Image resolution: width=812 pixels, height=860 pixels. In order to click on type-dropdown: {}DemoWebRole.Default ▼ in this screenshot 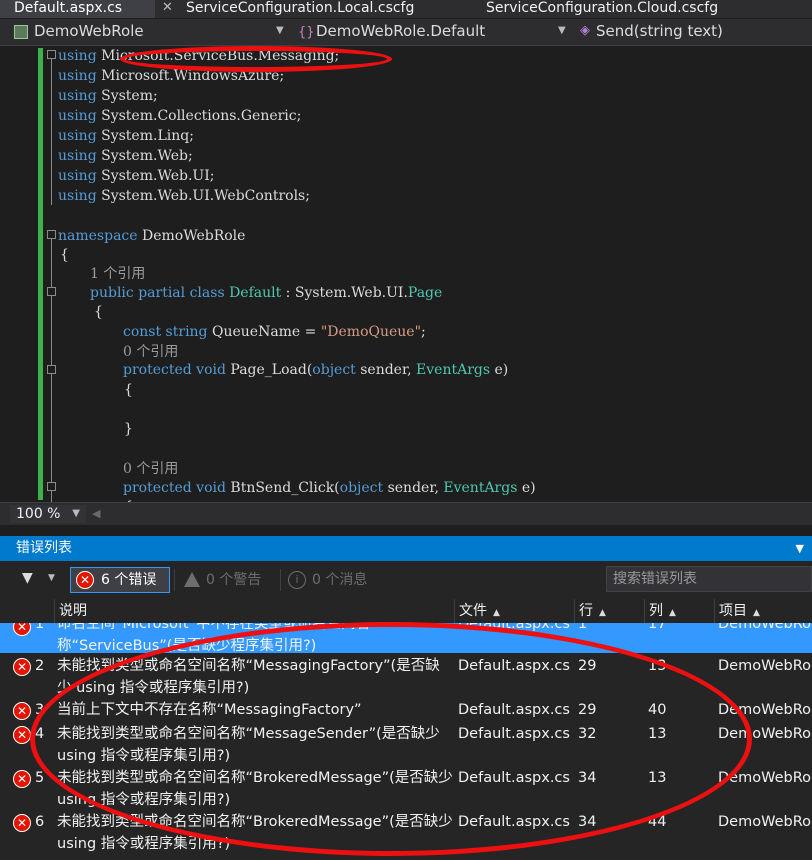, I will do `click(434, 31)`.